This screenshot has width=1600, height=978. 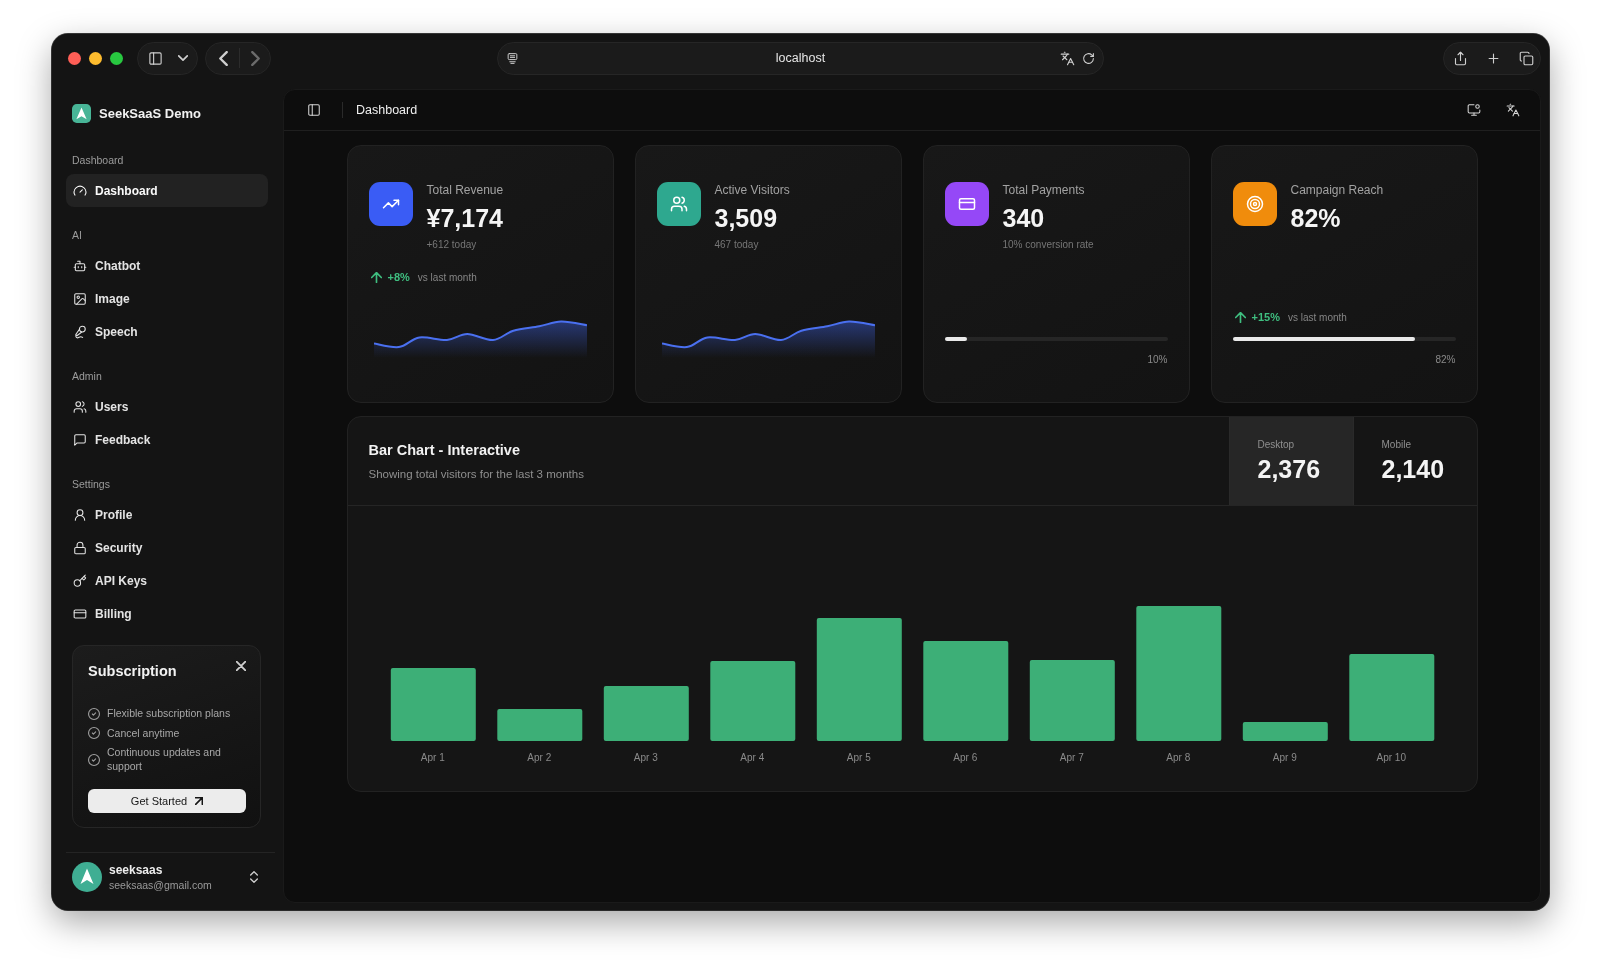 I want to click on chart-title: Bar Chart - Interactive, so click(x=444, y=450).